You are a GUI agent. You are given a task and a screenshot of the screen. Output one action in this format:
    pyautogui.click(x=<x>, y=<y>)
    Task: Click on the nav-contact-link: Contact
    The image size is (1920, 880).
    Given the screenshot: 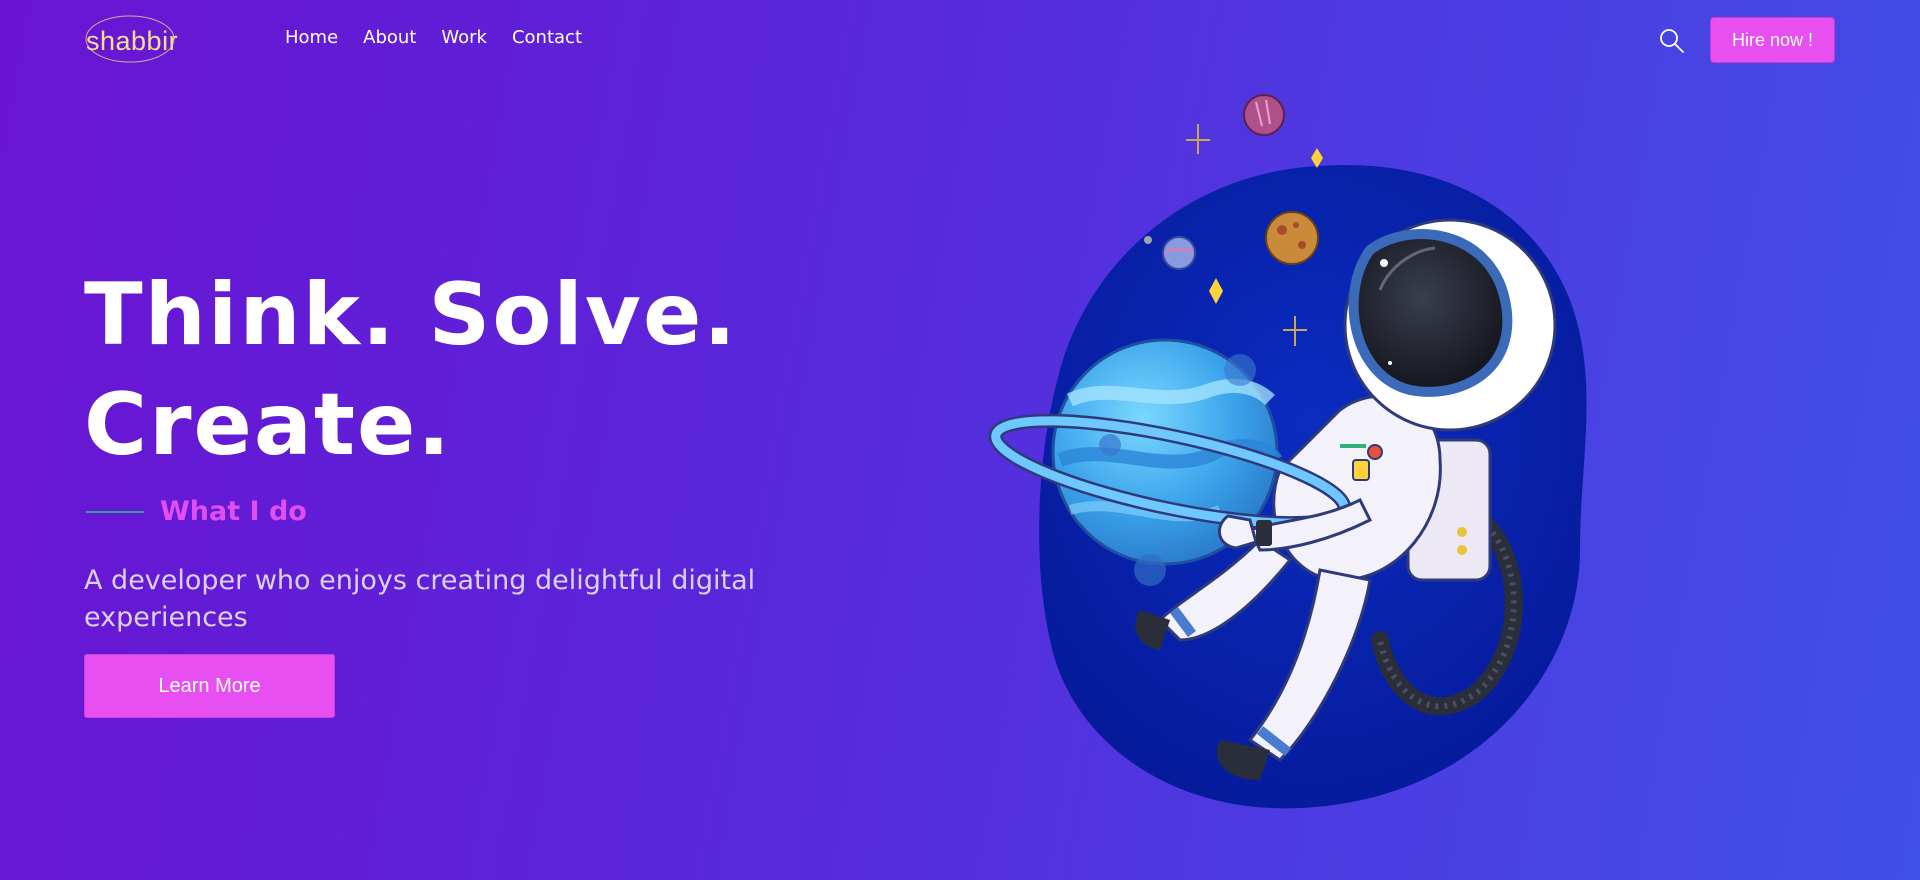 What is the action you would take?
    pyautogui.click(x=547, y=37)
    